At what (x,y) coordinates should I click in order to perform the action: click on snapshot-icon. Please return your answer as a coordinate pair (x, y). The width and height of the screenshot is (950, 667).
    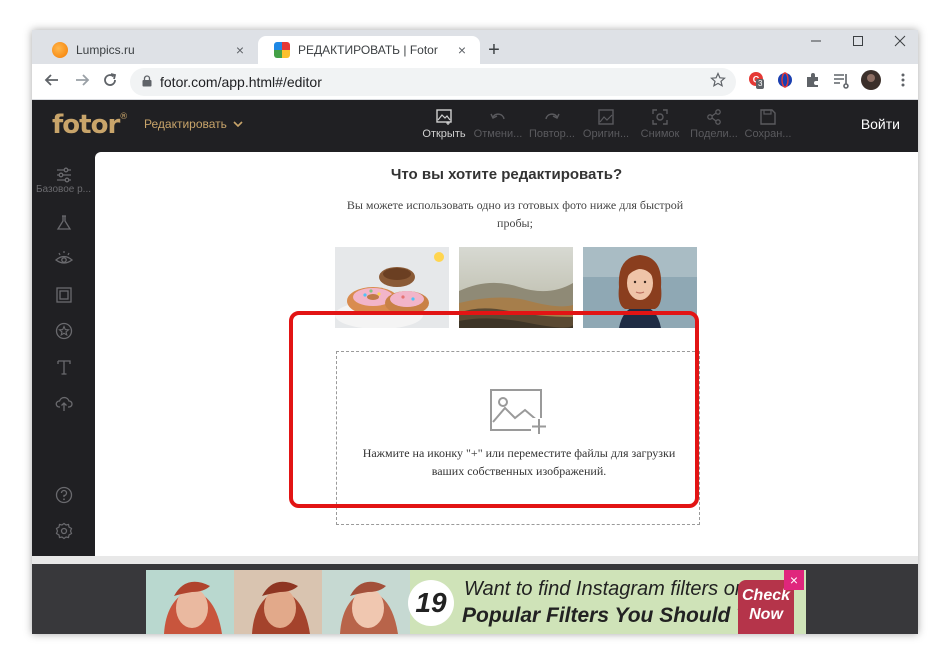
    Looking at the image, I should click on (660, 117).